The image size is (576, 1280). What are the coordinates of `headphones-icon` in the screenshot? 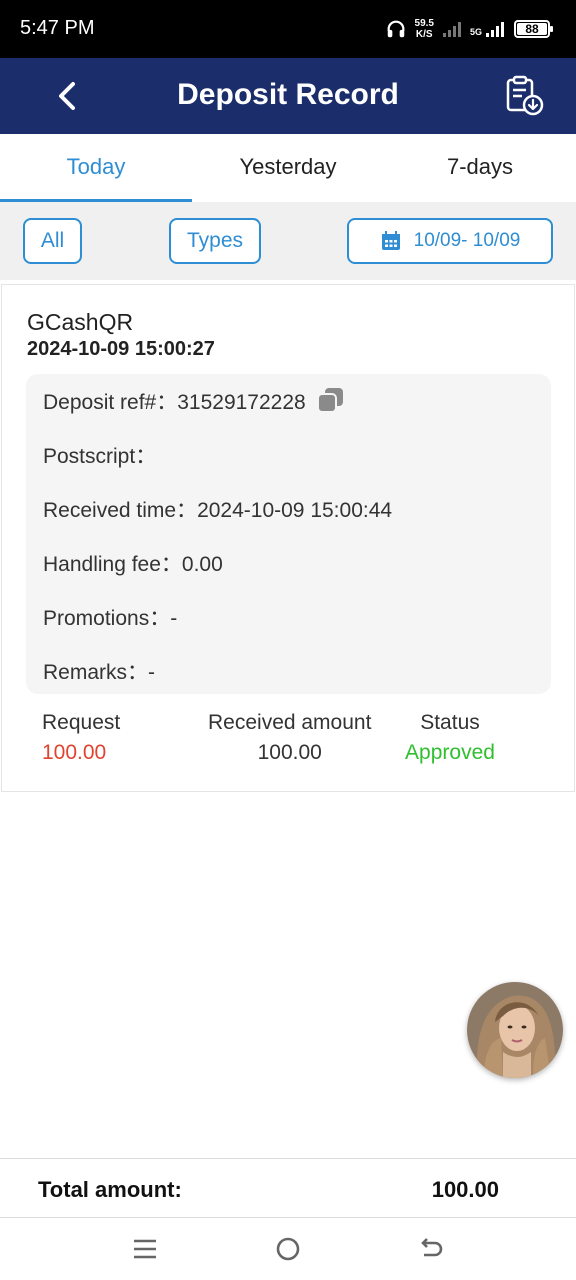 It's located at (395, 29).